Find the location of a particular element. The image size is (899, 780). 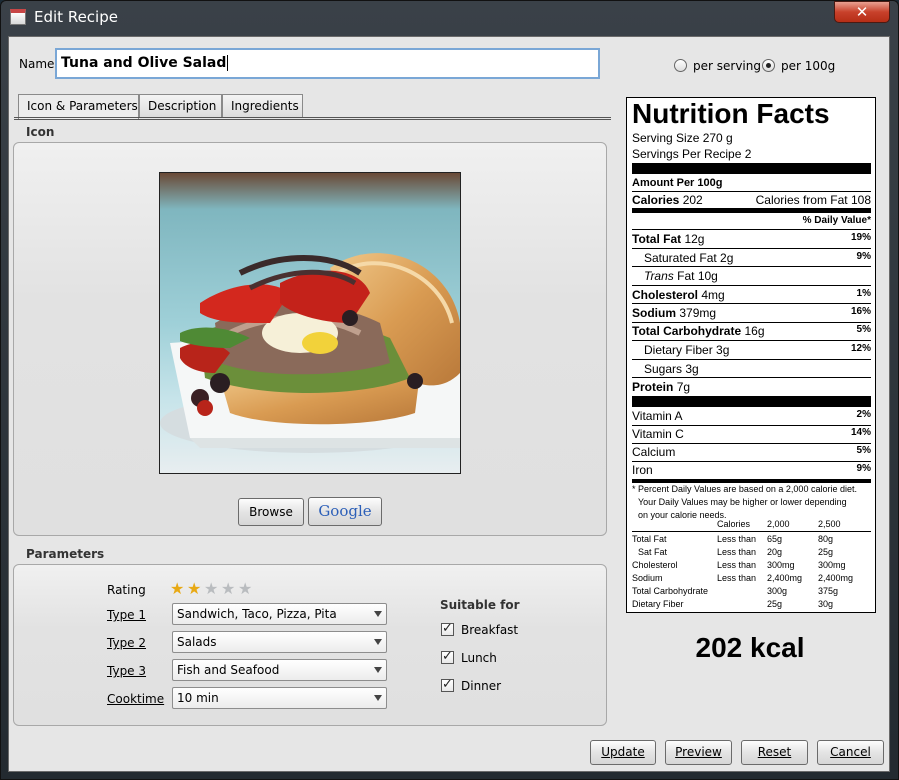

serving-size: Serving Size 270 g is located at coordinates (682, 138).